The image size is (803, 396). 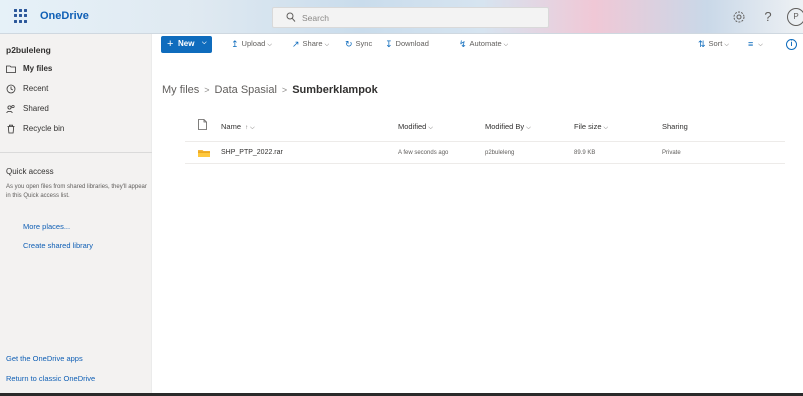 What do you see at coordinates (415, 127) in the screenshot?
I see `column-header-modified: Modified ⌵` at bounding box center [415, 127].